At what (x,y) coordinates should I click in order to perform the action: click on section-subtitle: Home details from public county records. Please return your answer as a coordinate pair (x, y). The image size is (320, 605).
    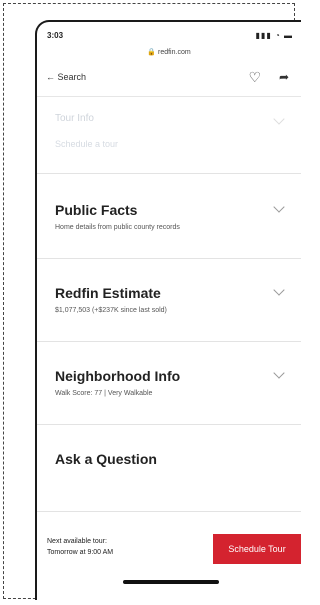
    Looking at the image, I should click on (117, 227).